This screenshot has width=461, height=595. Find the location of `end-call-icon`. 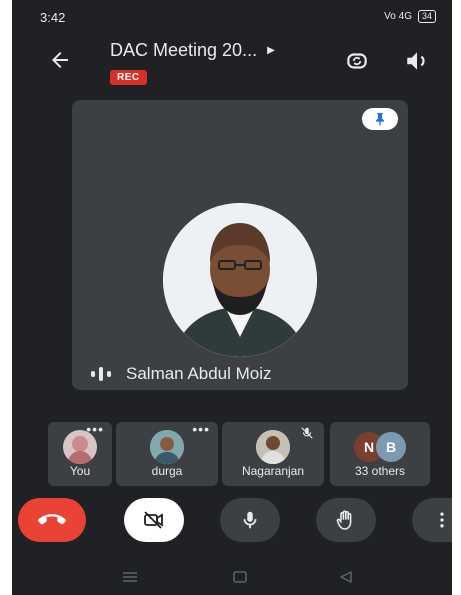

end-call-icon is located at coordinates (52, 519).